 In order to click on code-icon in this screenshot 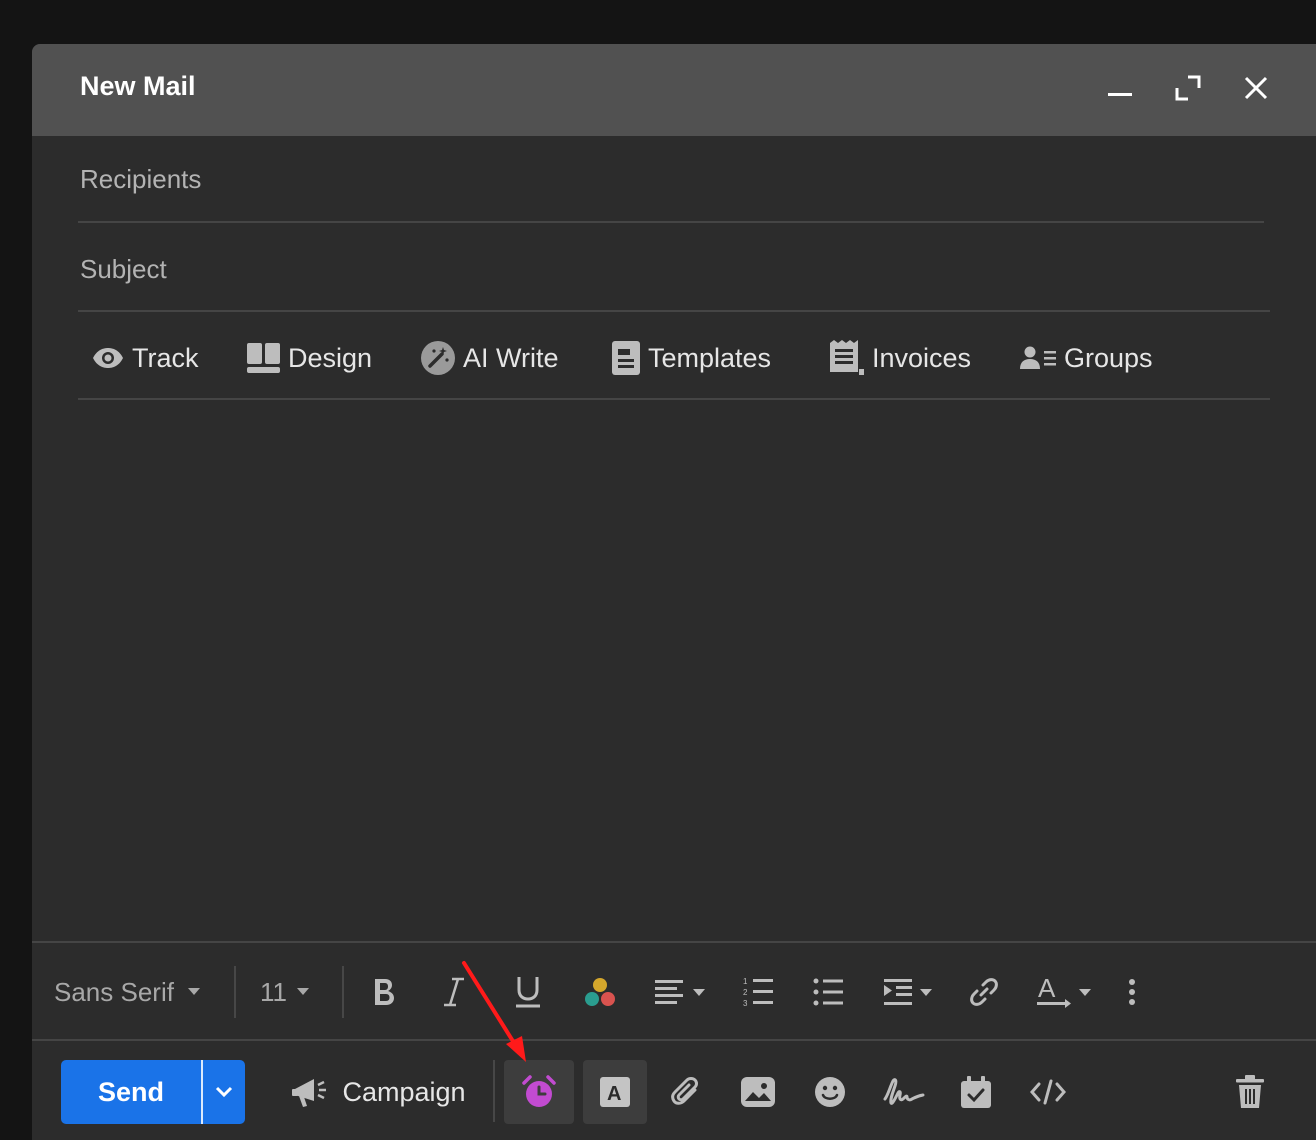, I will do `click(1048, 1092)`.